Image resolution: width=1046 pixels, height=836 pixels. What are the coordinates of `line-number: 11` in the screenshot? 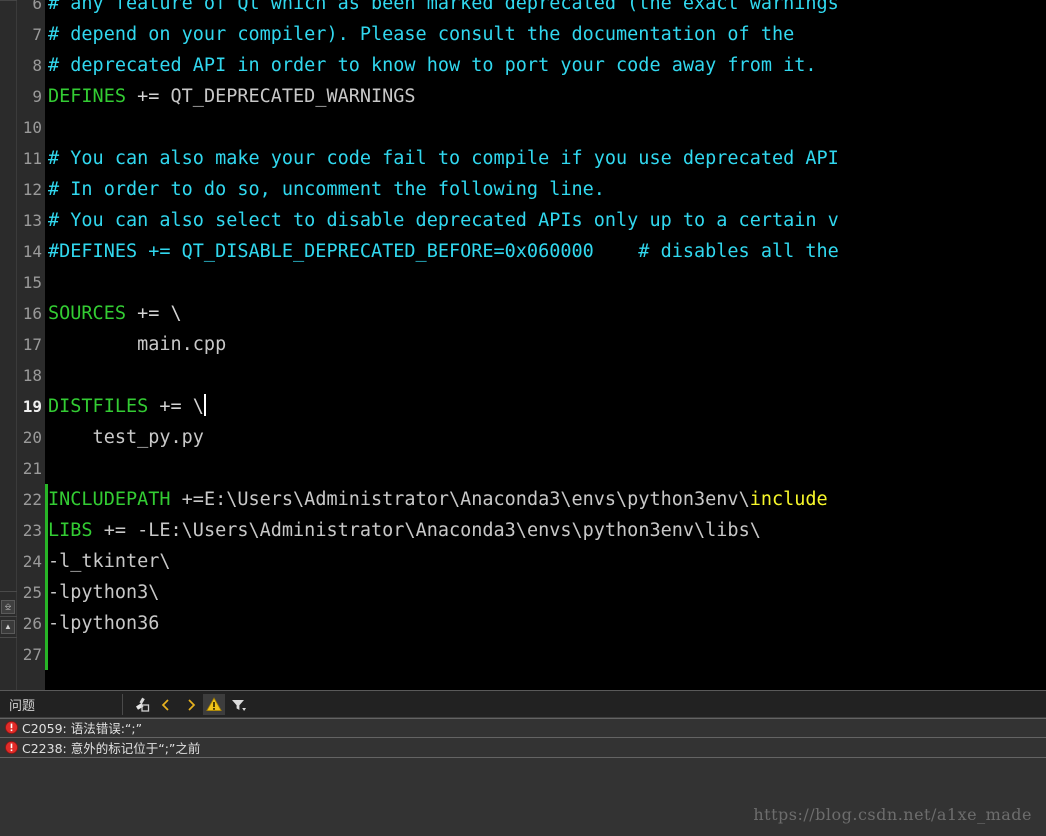 It's located at (31, 158).